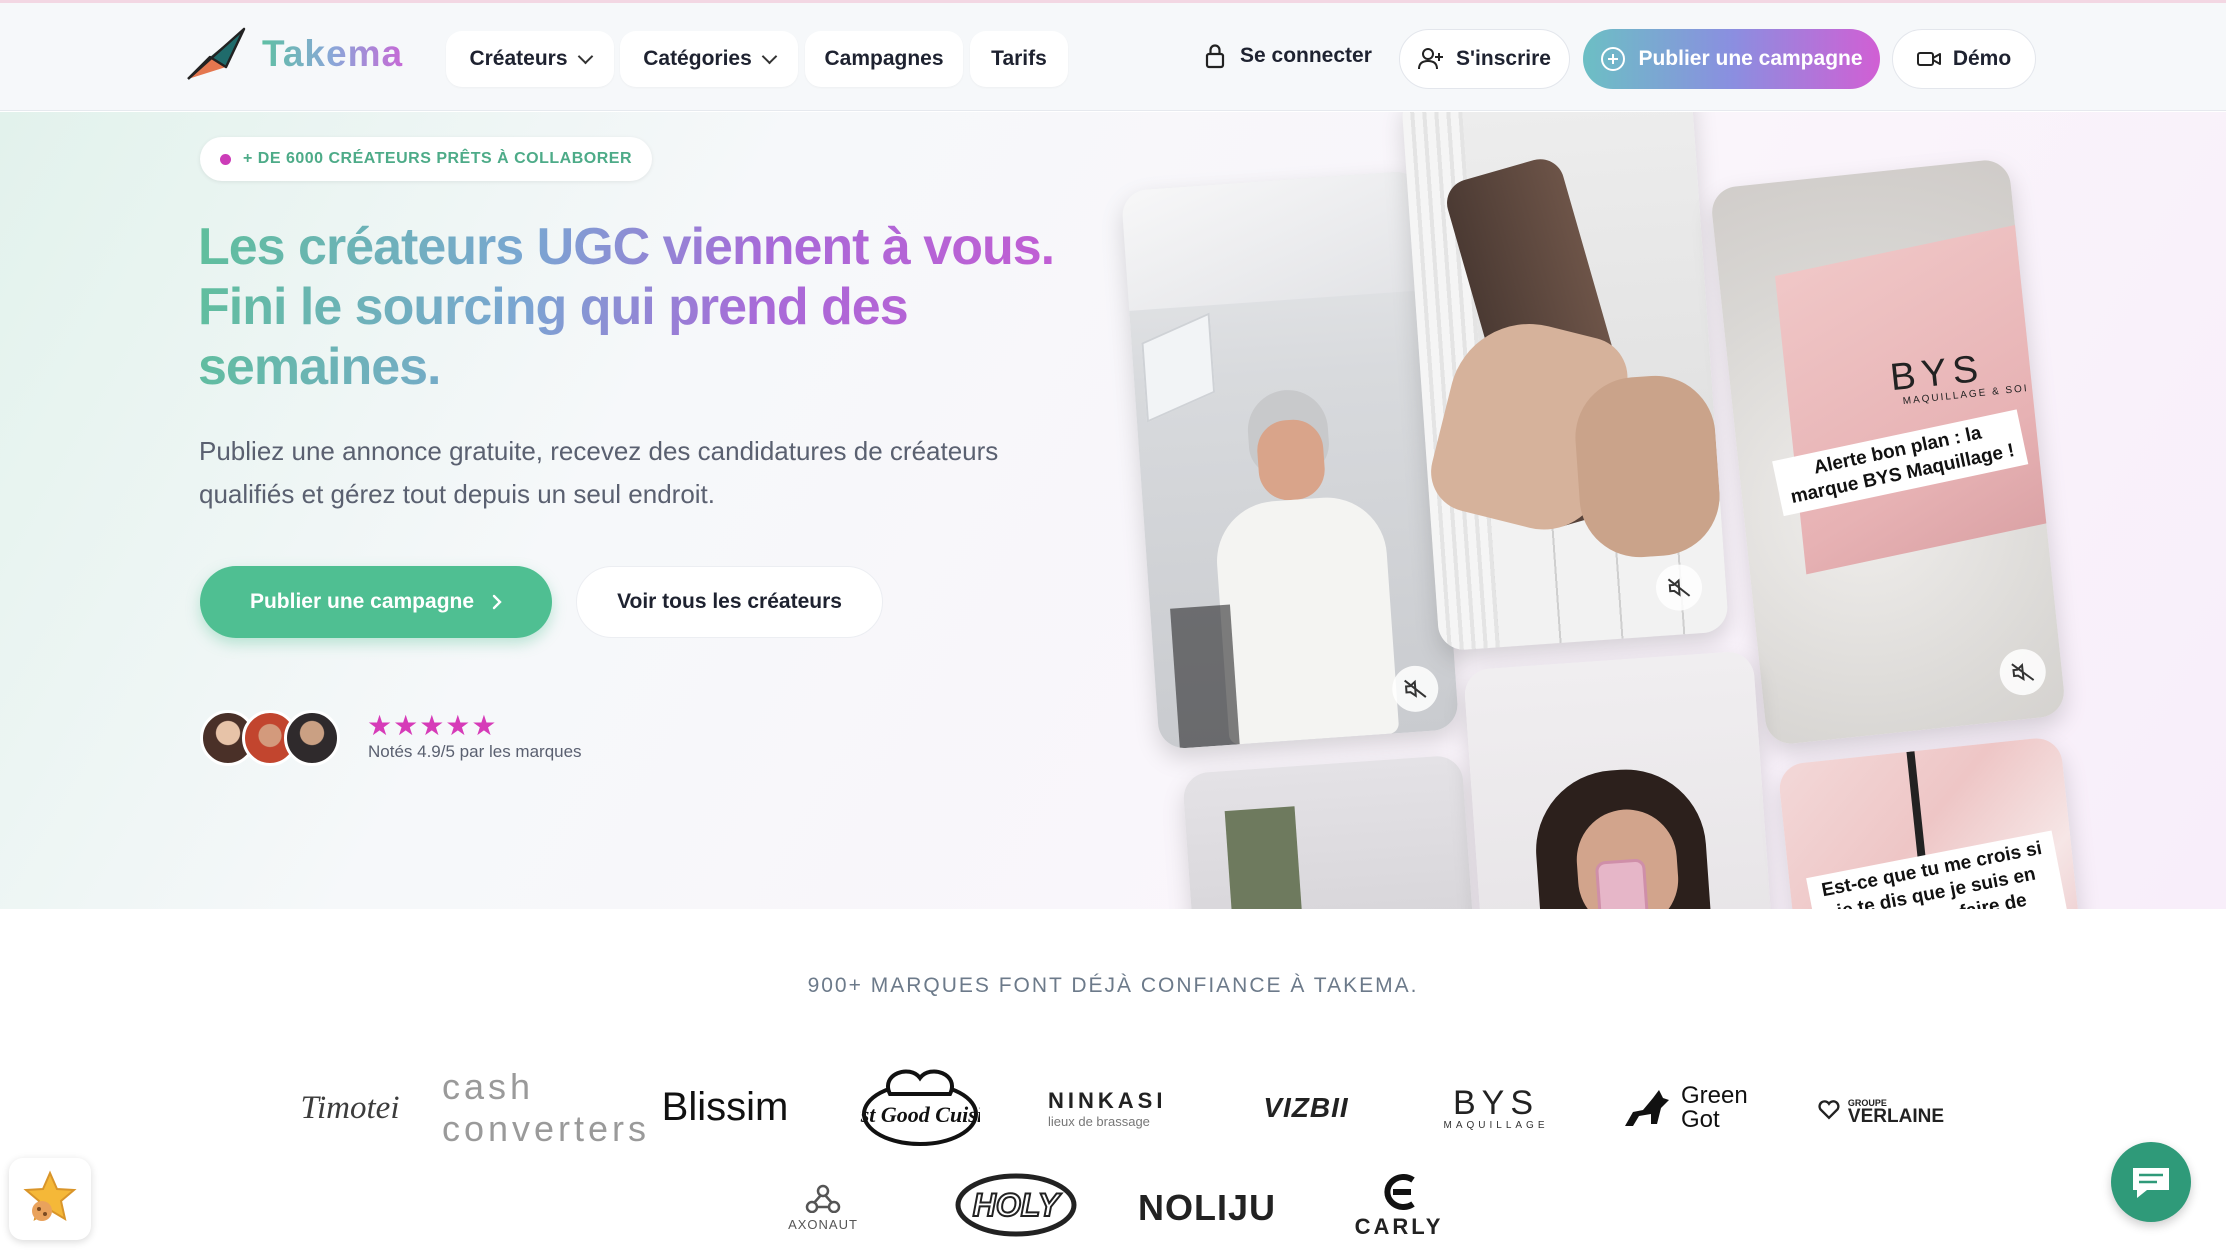  Describe the element at coordinates (225, 159) in the screenshot. I see `badge-dot` at that location.